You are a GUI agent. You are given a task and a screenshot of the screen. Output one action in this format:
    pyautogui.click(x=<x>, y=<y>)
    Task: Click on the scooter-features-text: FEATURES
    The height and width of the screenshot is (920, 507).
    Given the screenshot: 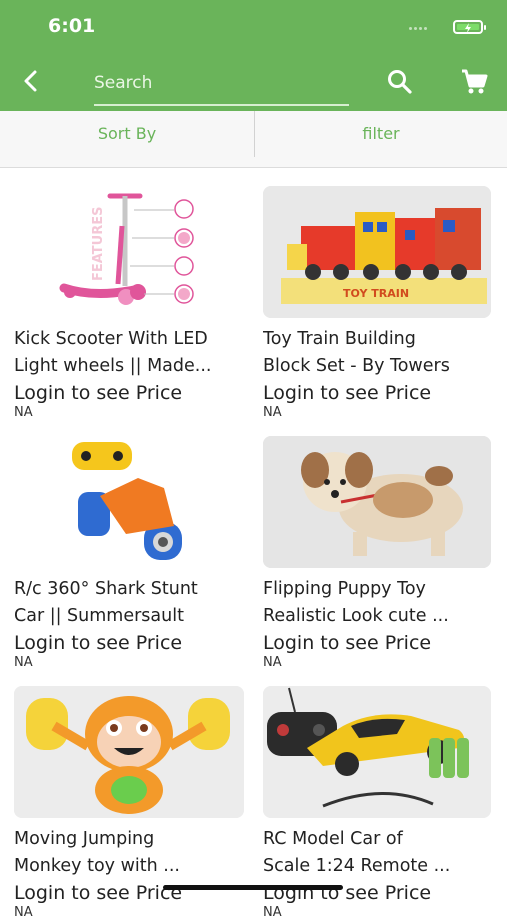 What is the action you would take?
    pyautogui.click(x=98, y=244)
    